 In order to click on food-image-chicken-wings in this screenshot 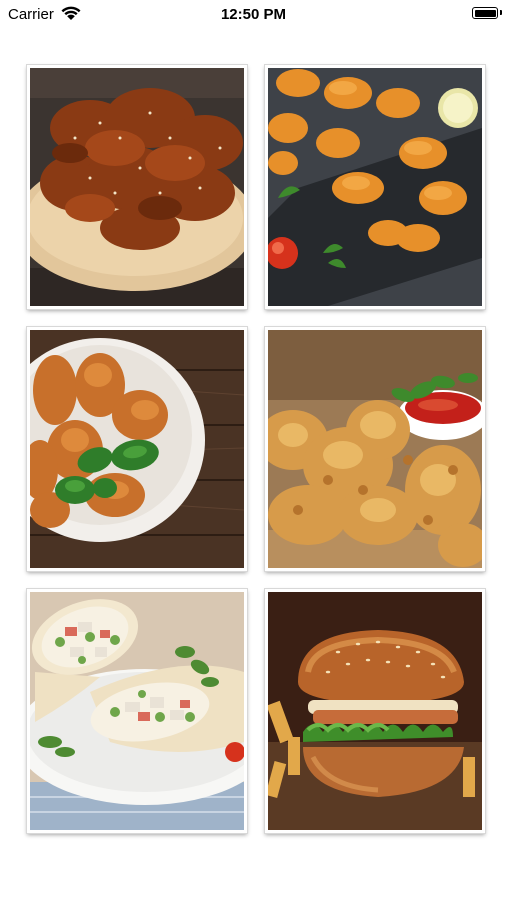, I will do `click(137, 187)`.